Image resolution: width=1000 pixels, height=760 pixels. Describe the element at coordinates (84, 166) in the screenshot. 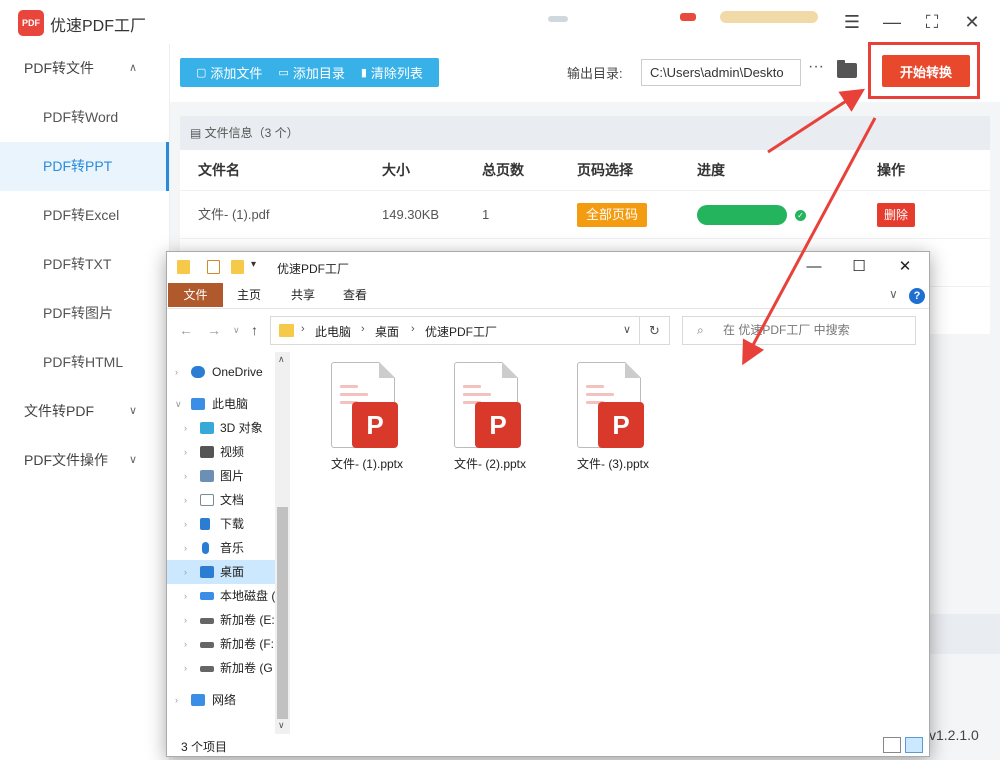

I see `sidebar-item-pdf-to-ppt: PDF转PPT` at that location.